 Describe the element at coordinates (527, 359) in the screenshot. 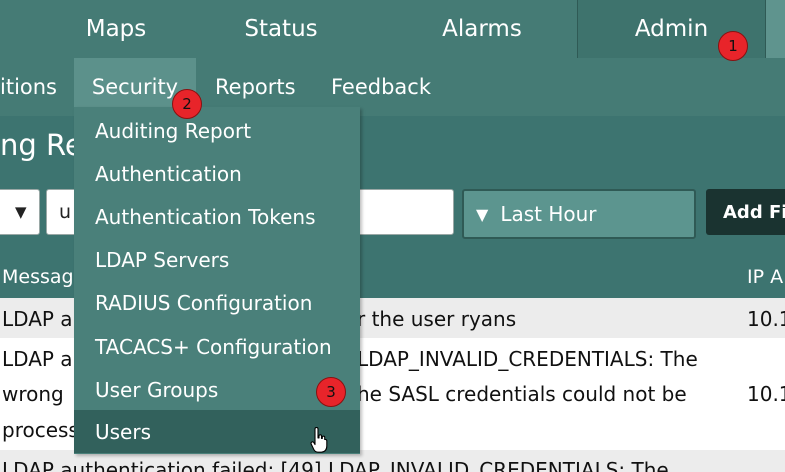

I see `table-cell-message: LDAP_INVALID_CREDENTIALS: The` at that location.